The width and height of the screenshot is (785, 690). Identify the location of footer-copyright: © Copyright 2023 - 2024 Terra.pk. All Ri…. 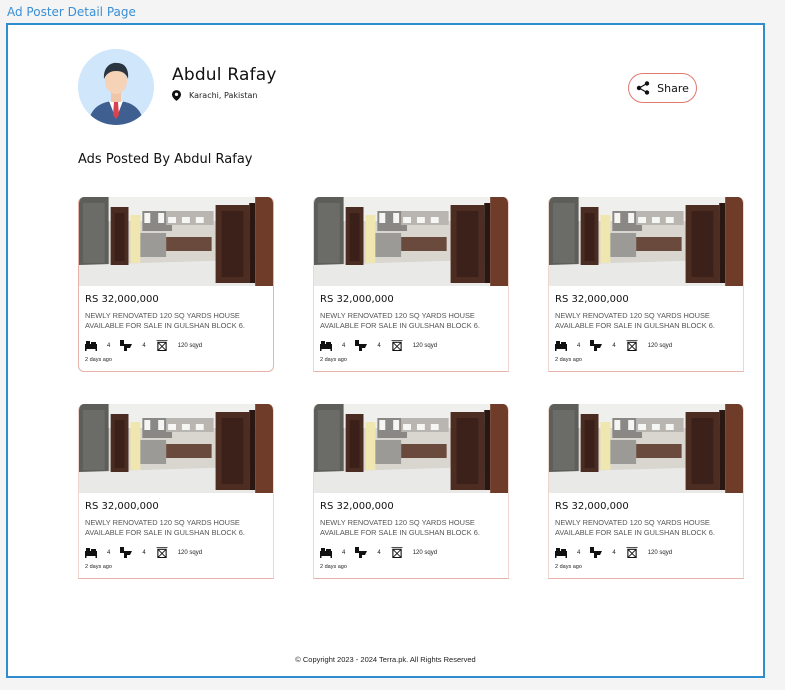
(385, 659).